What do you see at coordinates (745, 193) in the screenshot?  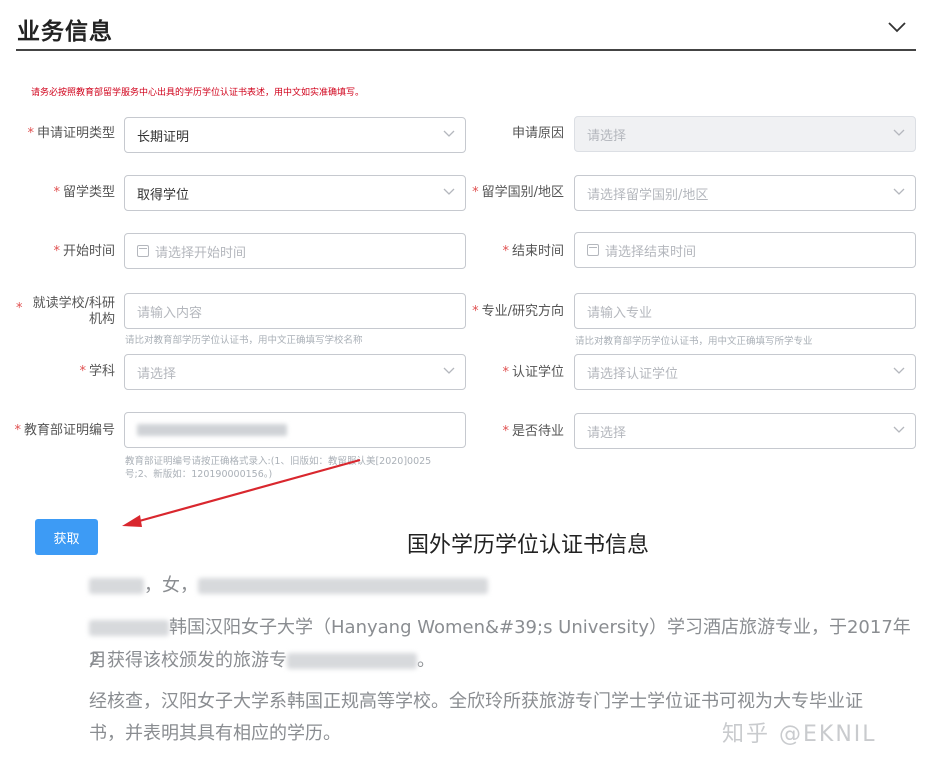 I see `study-country-select: 请选择留学国别/地区` at bounding box center [745, 193].